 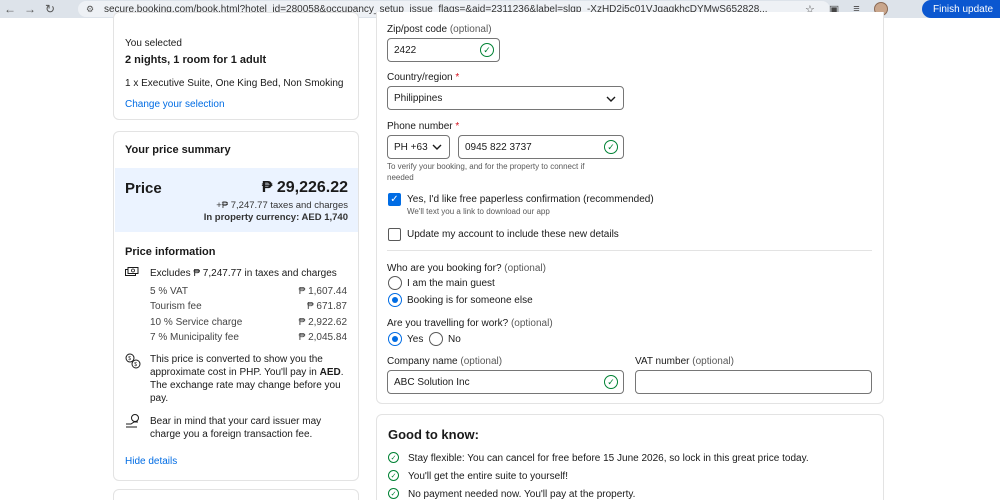 What do you see at coordinates (394, 199) in the screenshot?
I see `paperless-checkbox: ✓` at bounding box center [394, 199].